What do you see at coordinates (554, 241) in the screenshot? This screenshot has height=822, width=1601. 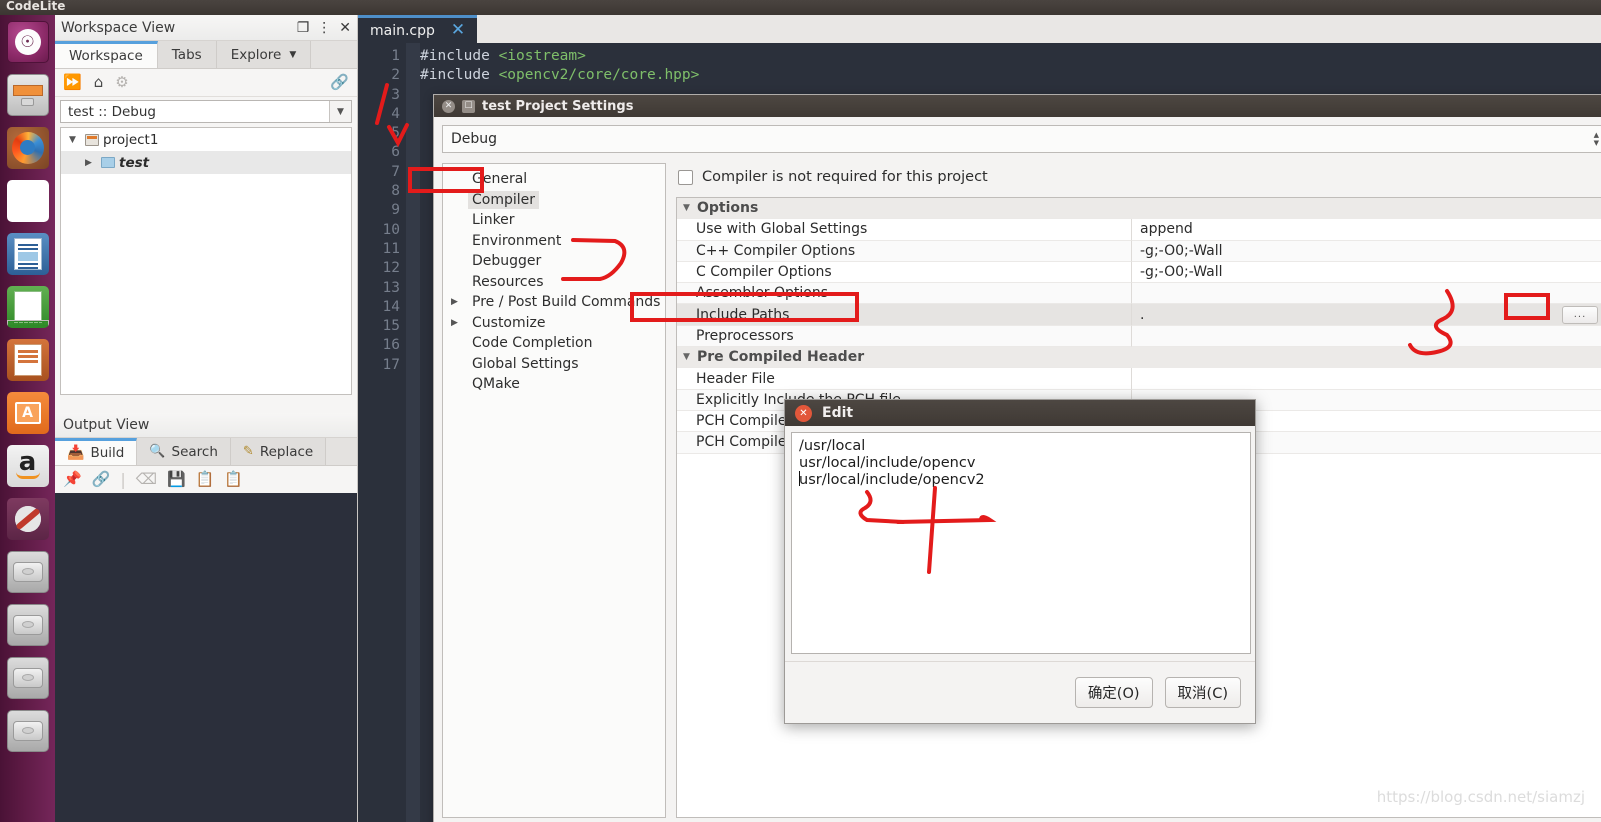 I see `settings-category-environment: Environment` at bounding box center [554, 241].